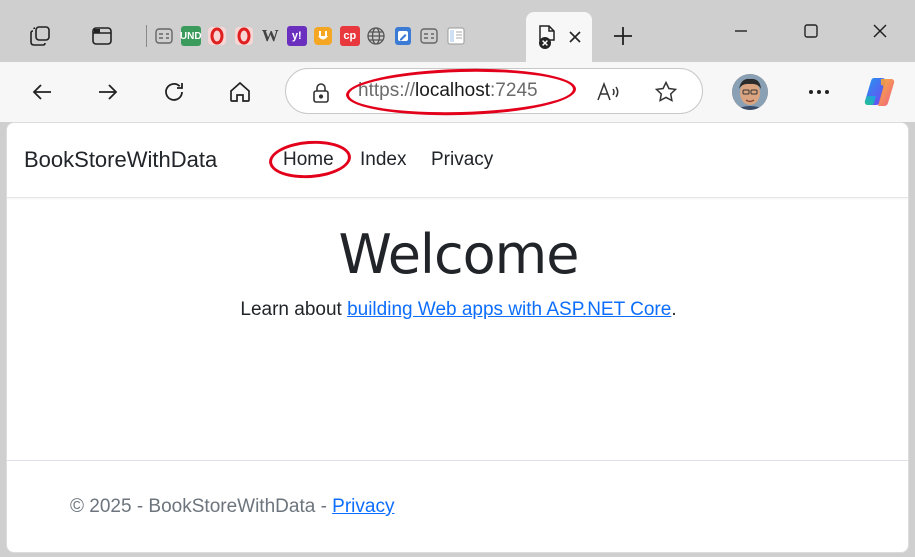 This screenshot has height=557, width=915. What do you see at coordinates (514, 90) in the screenshot?
I see `url-port: :7245` at bounding box center [514, 90].